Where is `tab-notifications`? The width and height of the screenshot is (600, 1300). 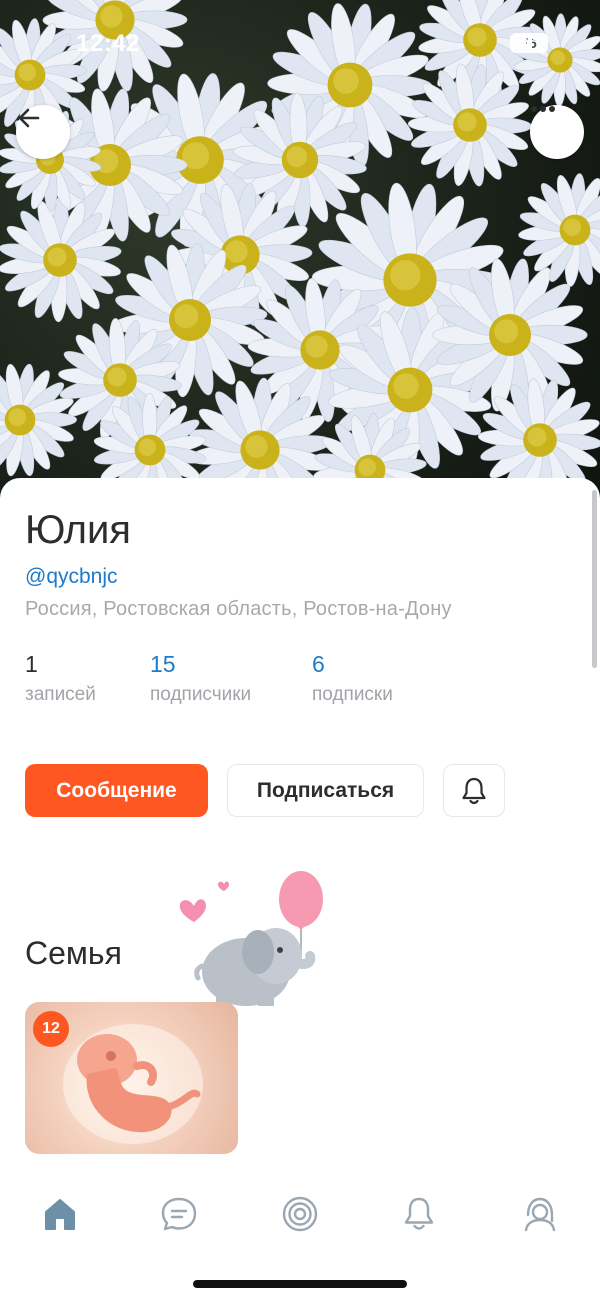
tab-notifications is located at coordinates (419, 1214).